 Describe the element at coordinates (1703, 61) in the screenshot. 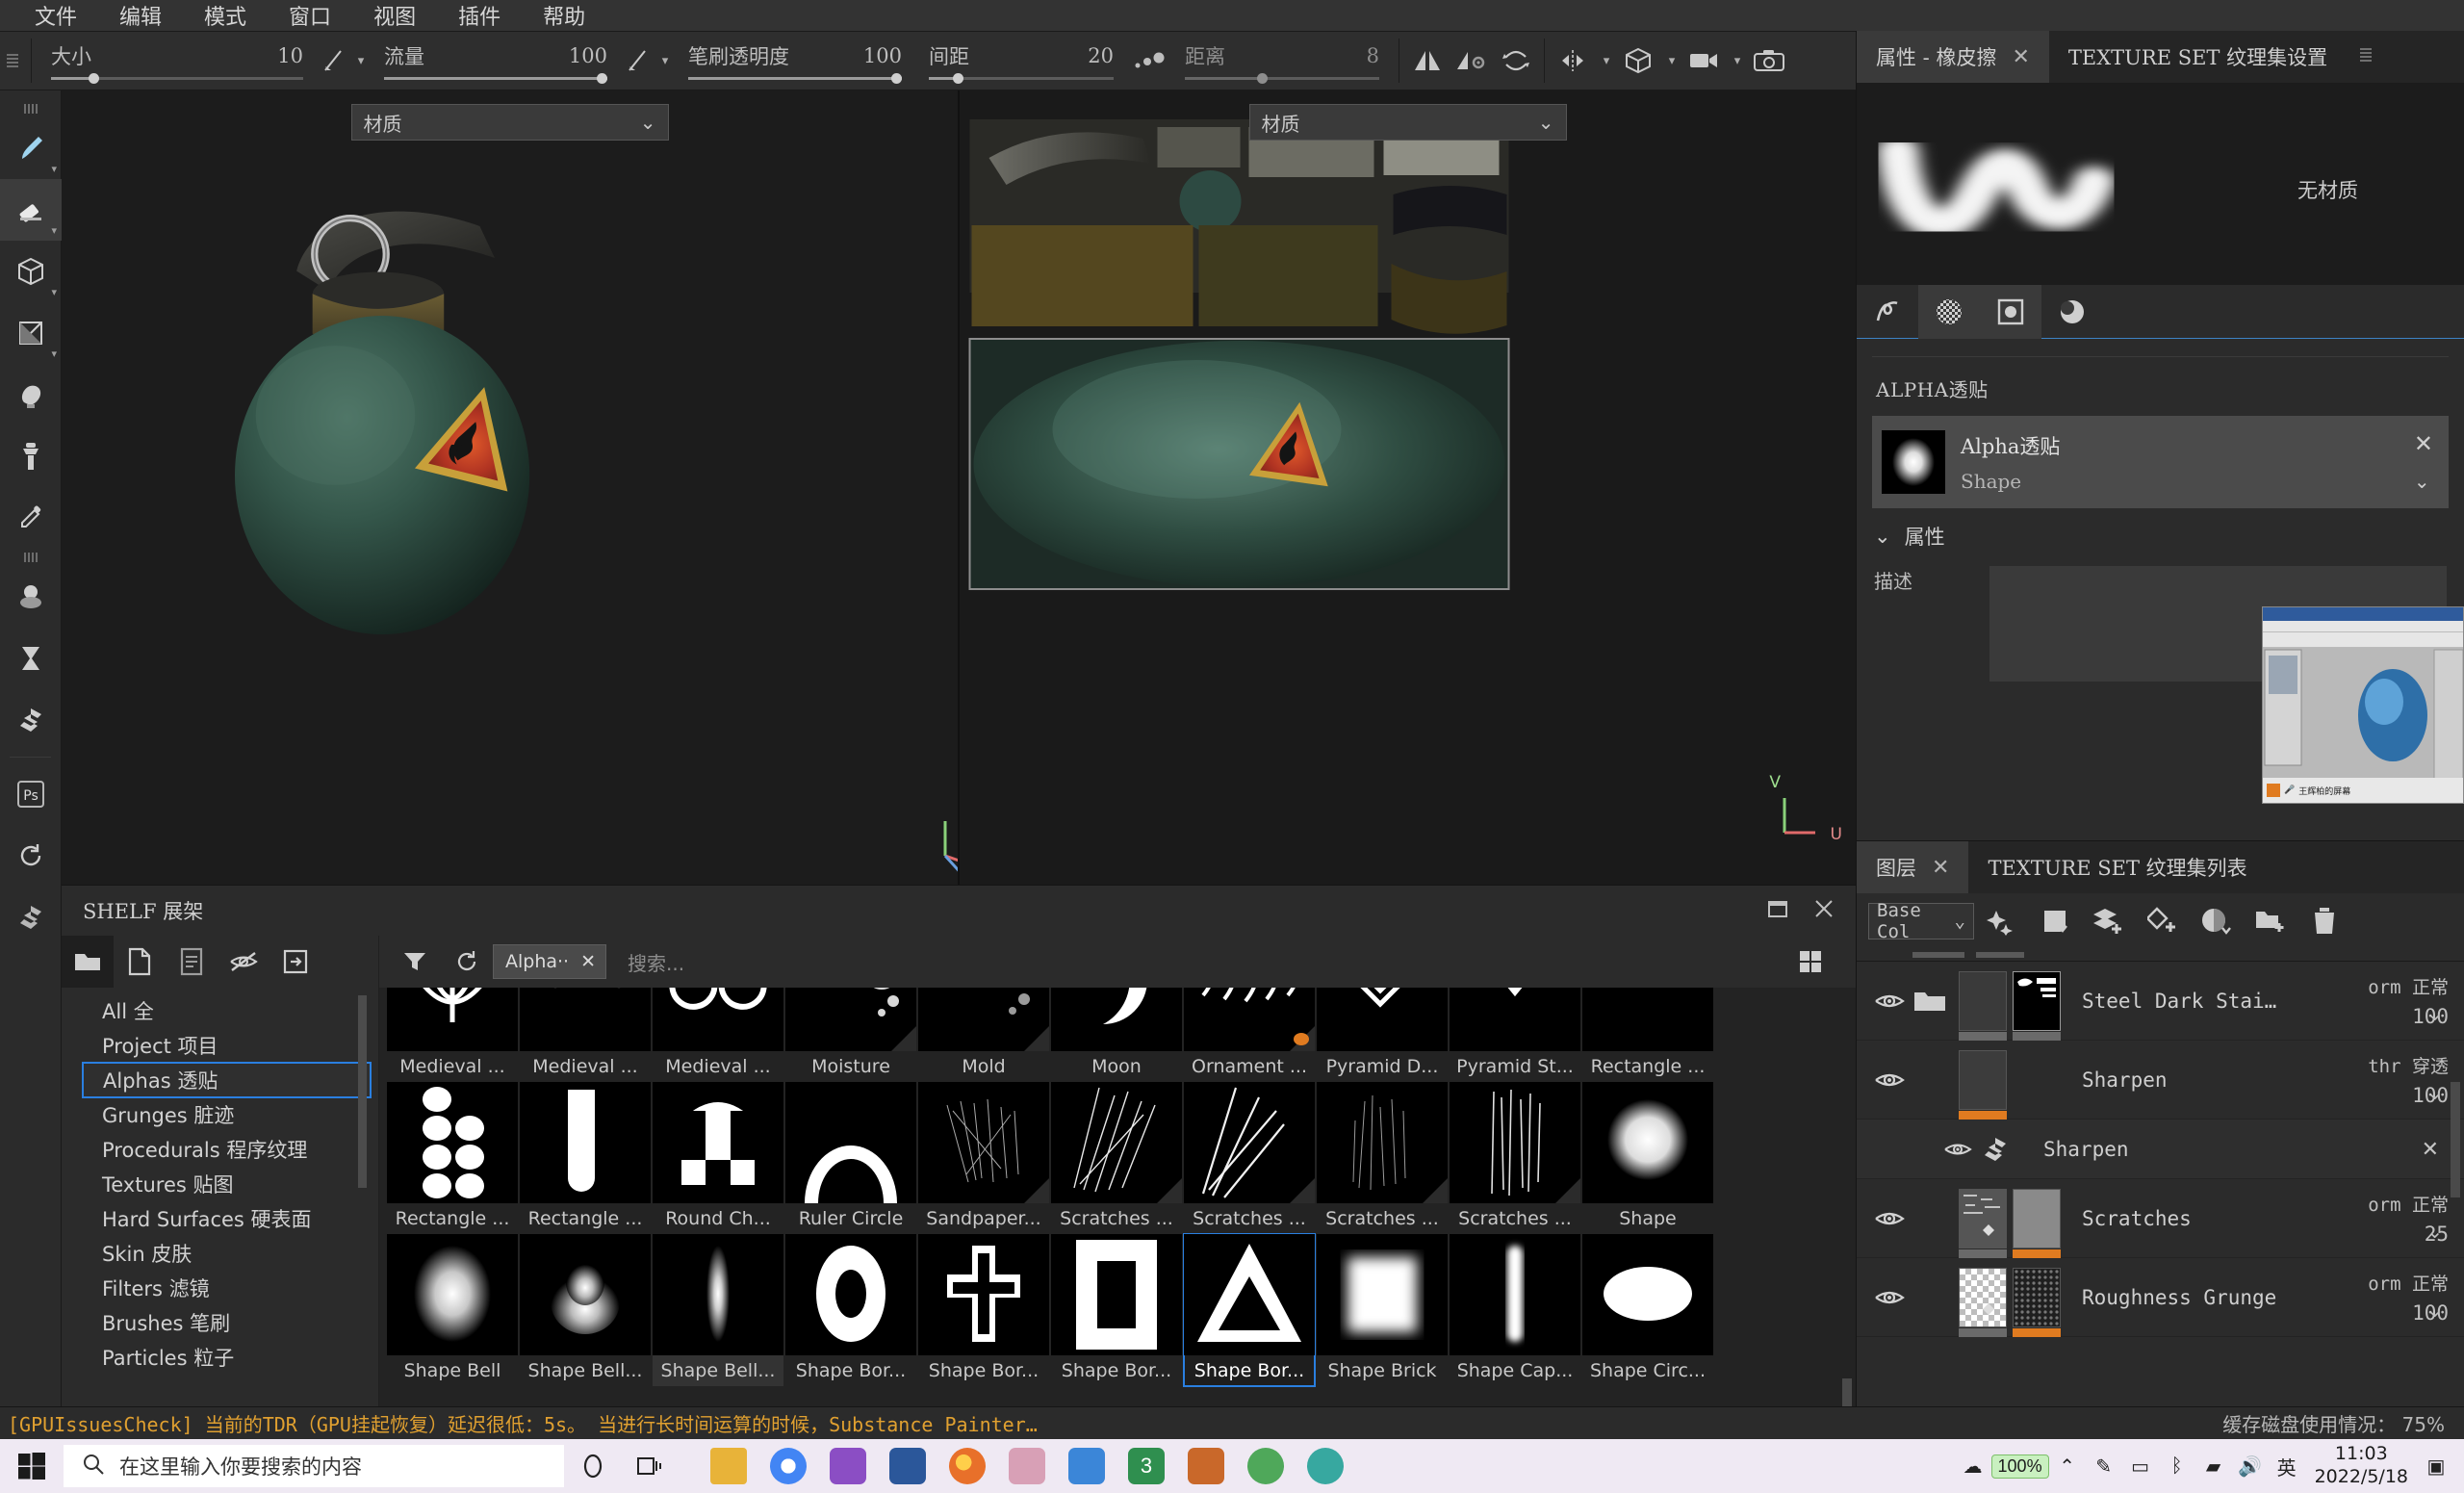

I see `camera-view-icon` at that location.